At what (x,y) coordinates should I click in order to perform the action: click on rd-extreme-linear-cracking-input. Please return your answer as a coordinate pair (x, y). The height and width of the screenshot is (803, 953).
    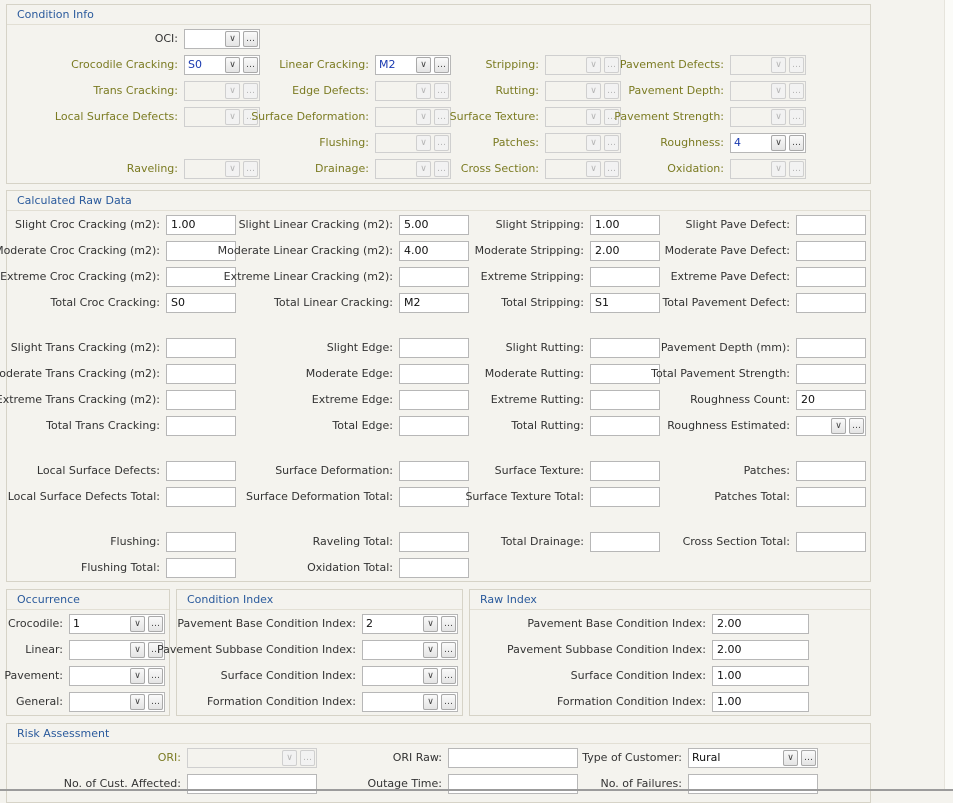
    Looking at the image, I should click on (434, 277).